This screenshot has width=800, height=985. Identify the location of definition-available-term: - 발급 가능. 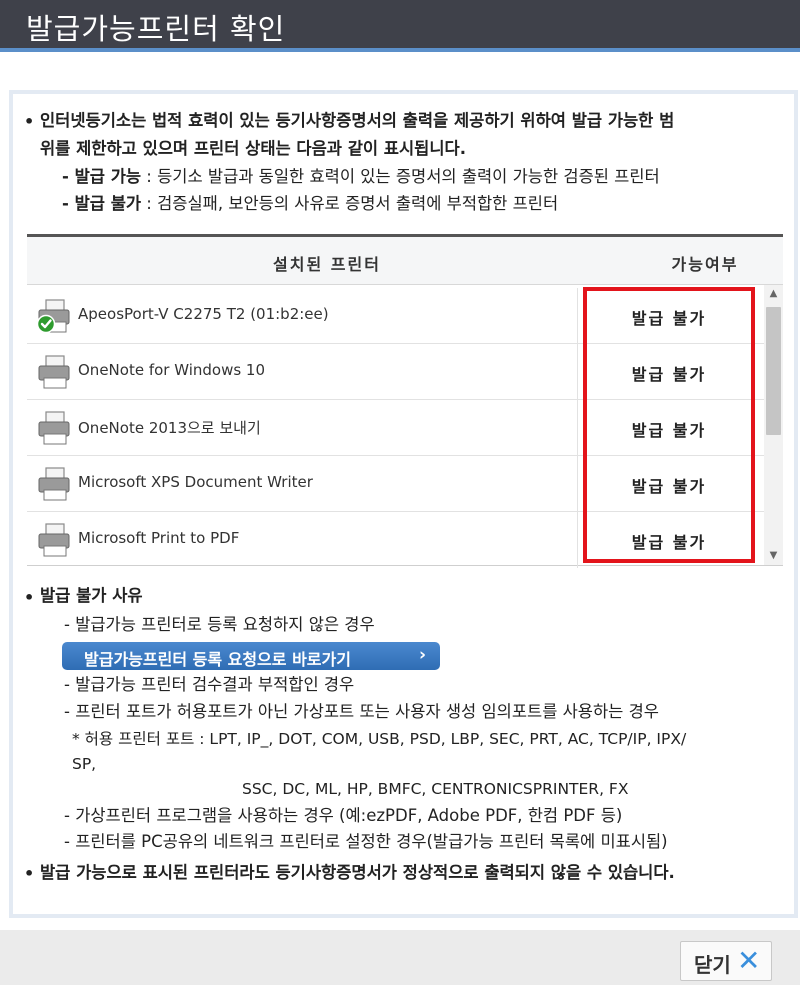
(102, 176).